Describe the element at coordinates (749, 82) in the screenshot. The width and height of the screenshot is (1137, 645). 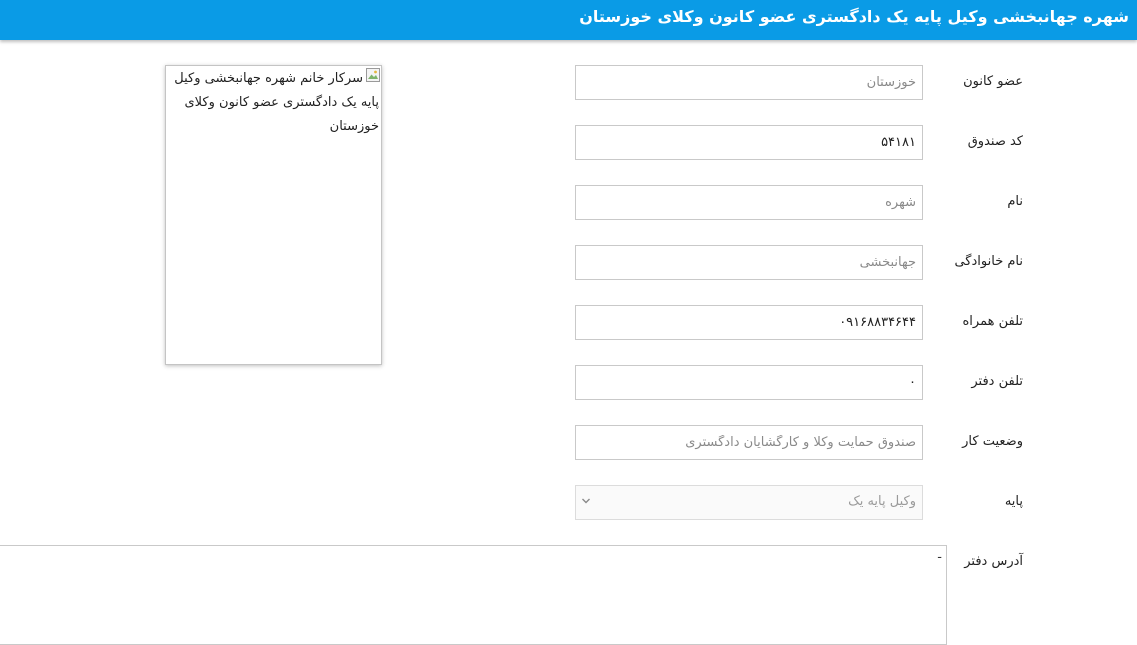
I see `bar-association-field` at that location.